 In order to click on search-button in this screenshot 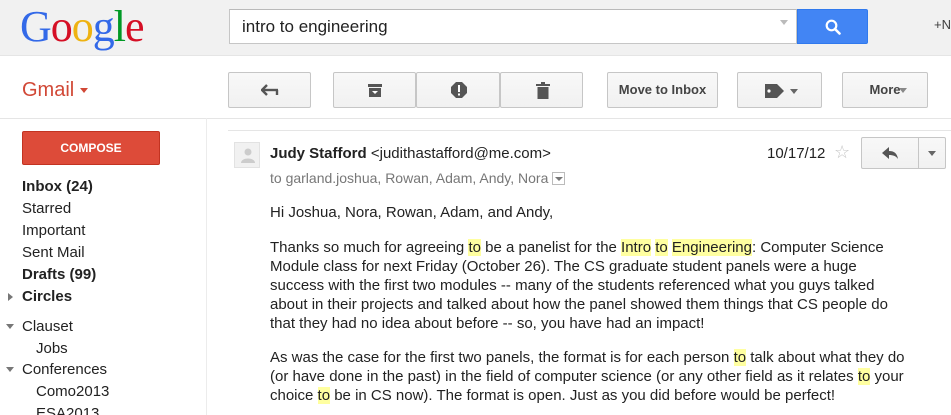, I will do `click(832, 26)`.